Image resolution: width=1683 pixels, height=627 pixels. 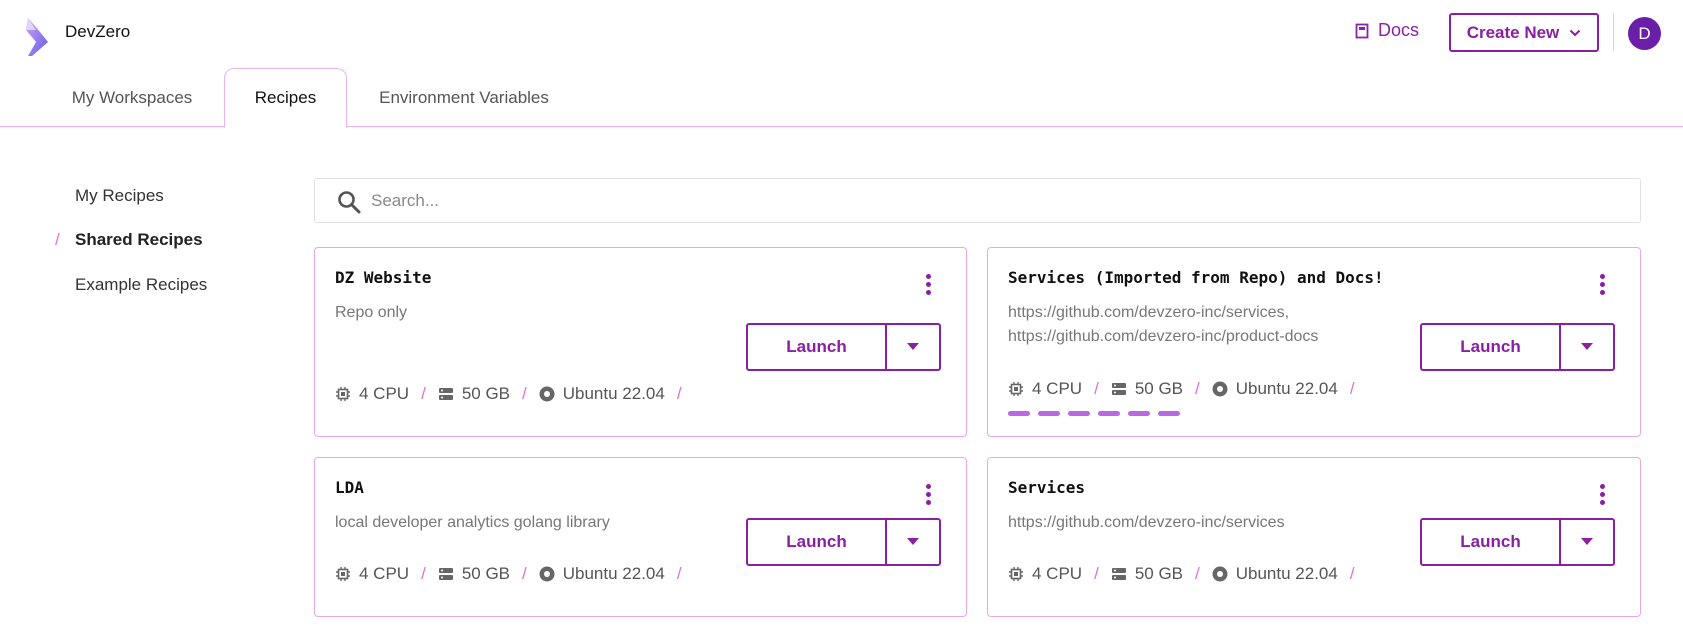 What do you see at coordinates (1047, 487) in the screenshot?
I see `recipe-title: Services` at bounding box center [1047, 487].